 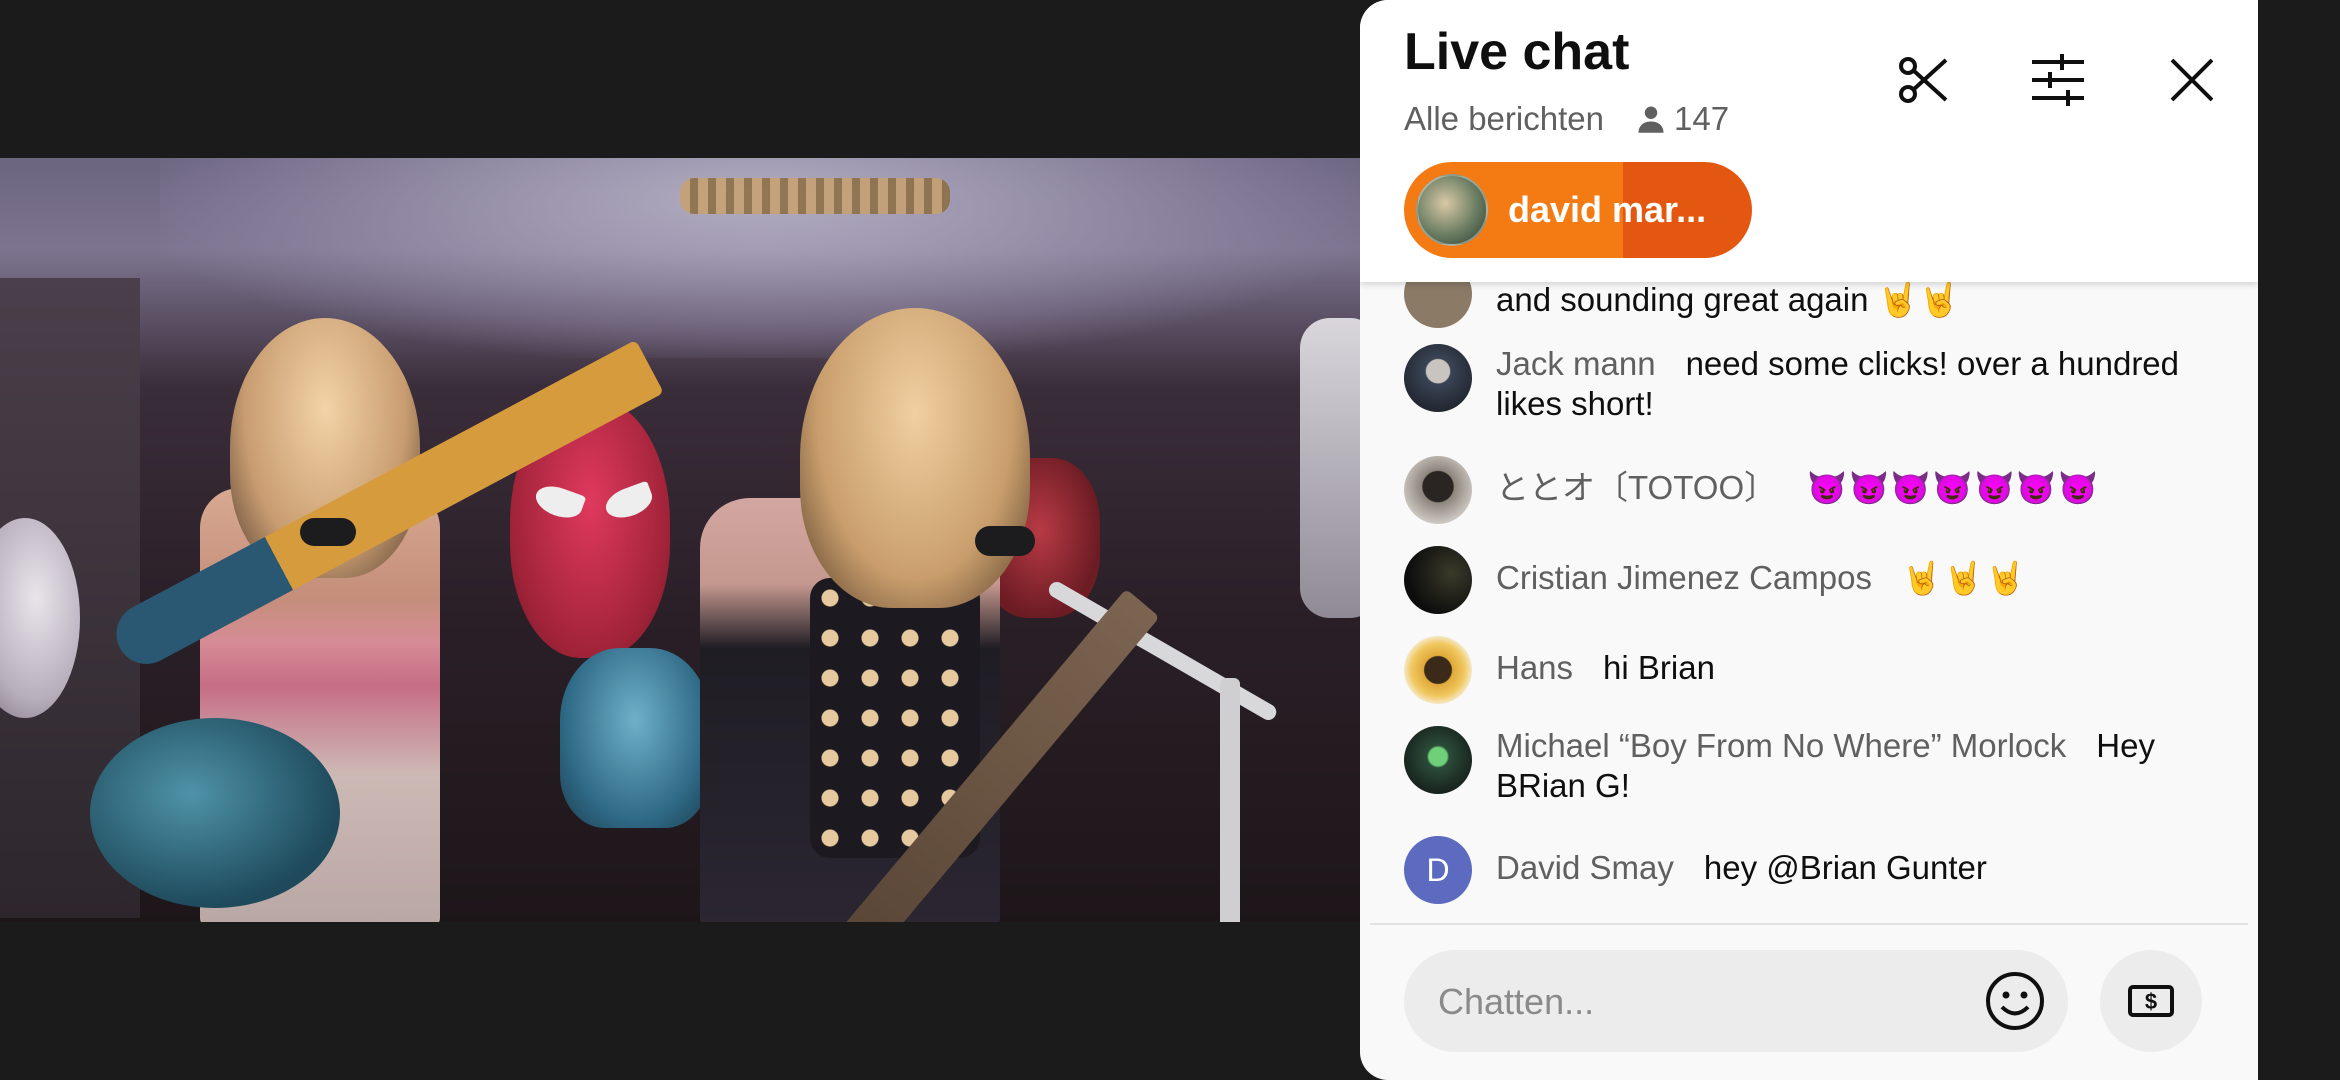 I want to click on message-text: hey @Brian Gunter, so click(x=1845, y=867).